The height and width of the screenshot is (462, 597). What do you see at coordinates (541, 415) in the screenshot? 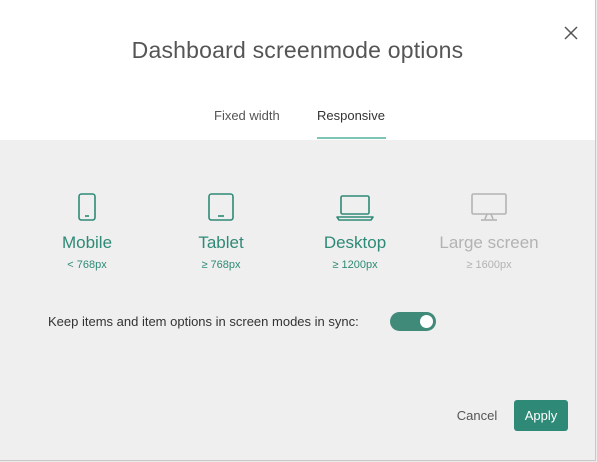
I see `apply-button: Apply` at bounding box center [541, 415].